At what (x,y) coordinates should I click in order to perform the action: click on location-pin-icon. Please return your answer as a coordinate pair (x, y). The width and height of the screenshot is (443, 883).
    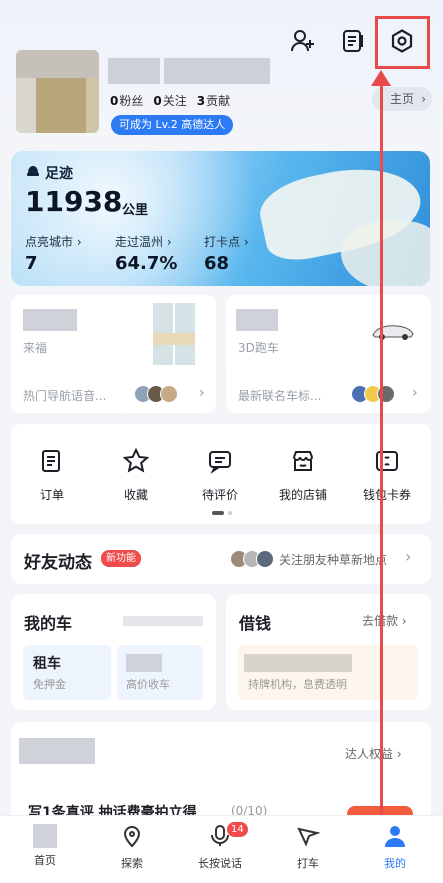
    Looking at the image, I should click on (132, 838).